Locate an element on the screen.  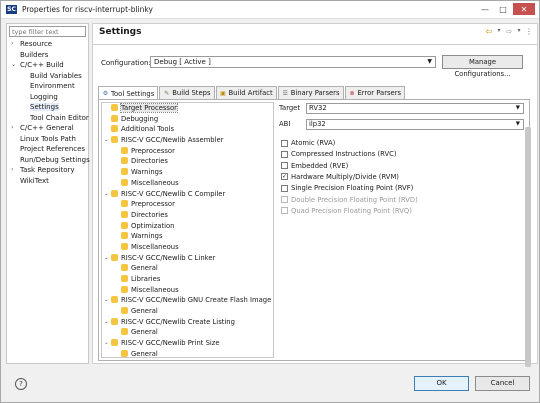
nav-item: Project References is located at coordinates (47, 149).